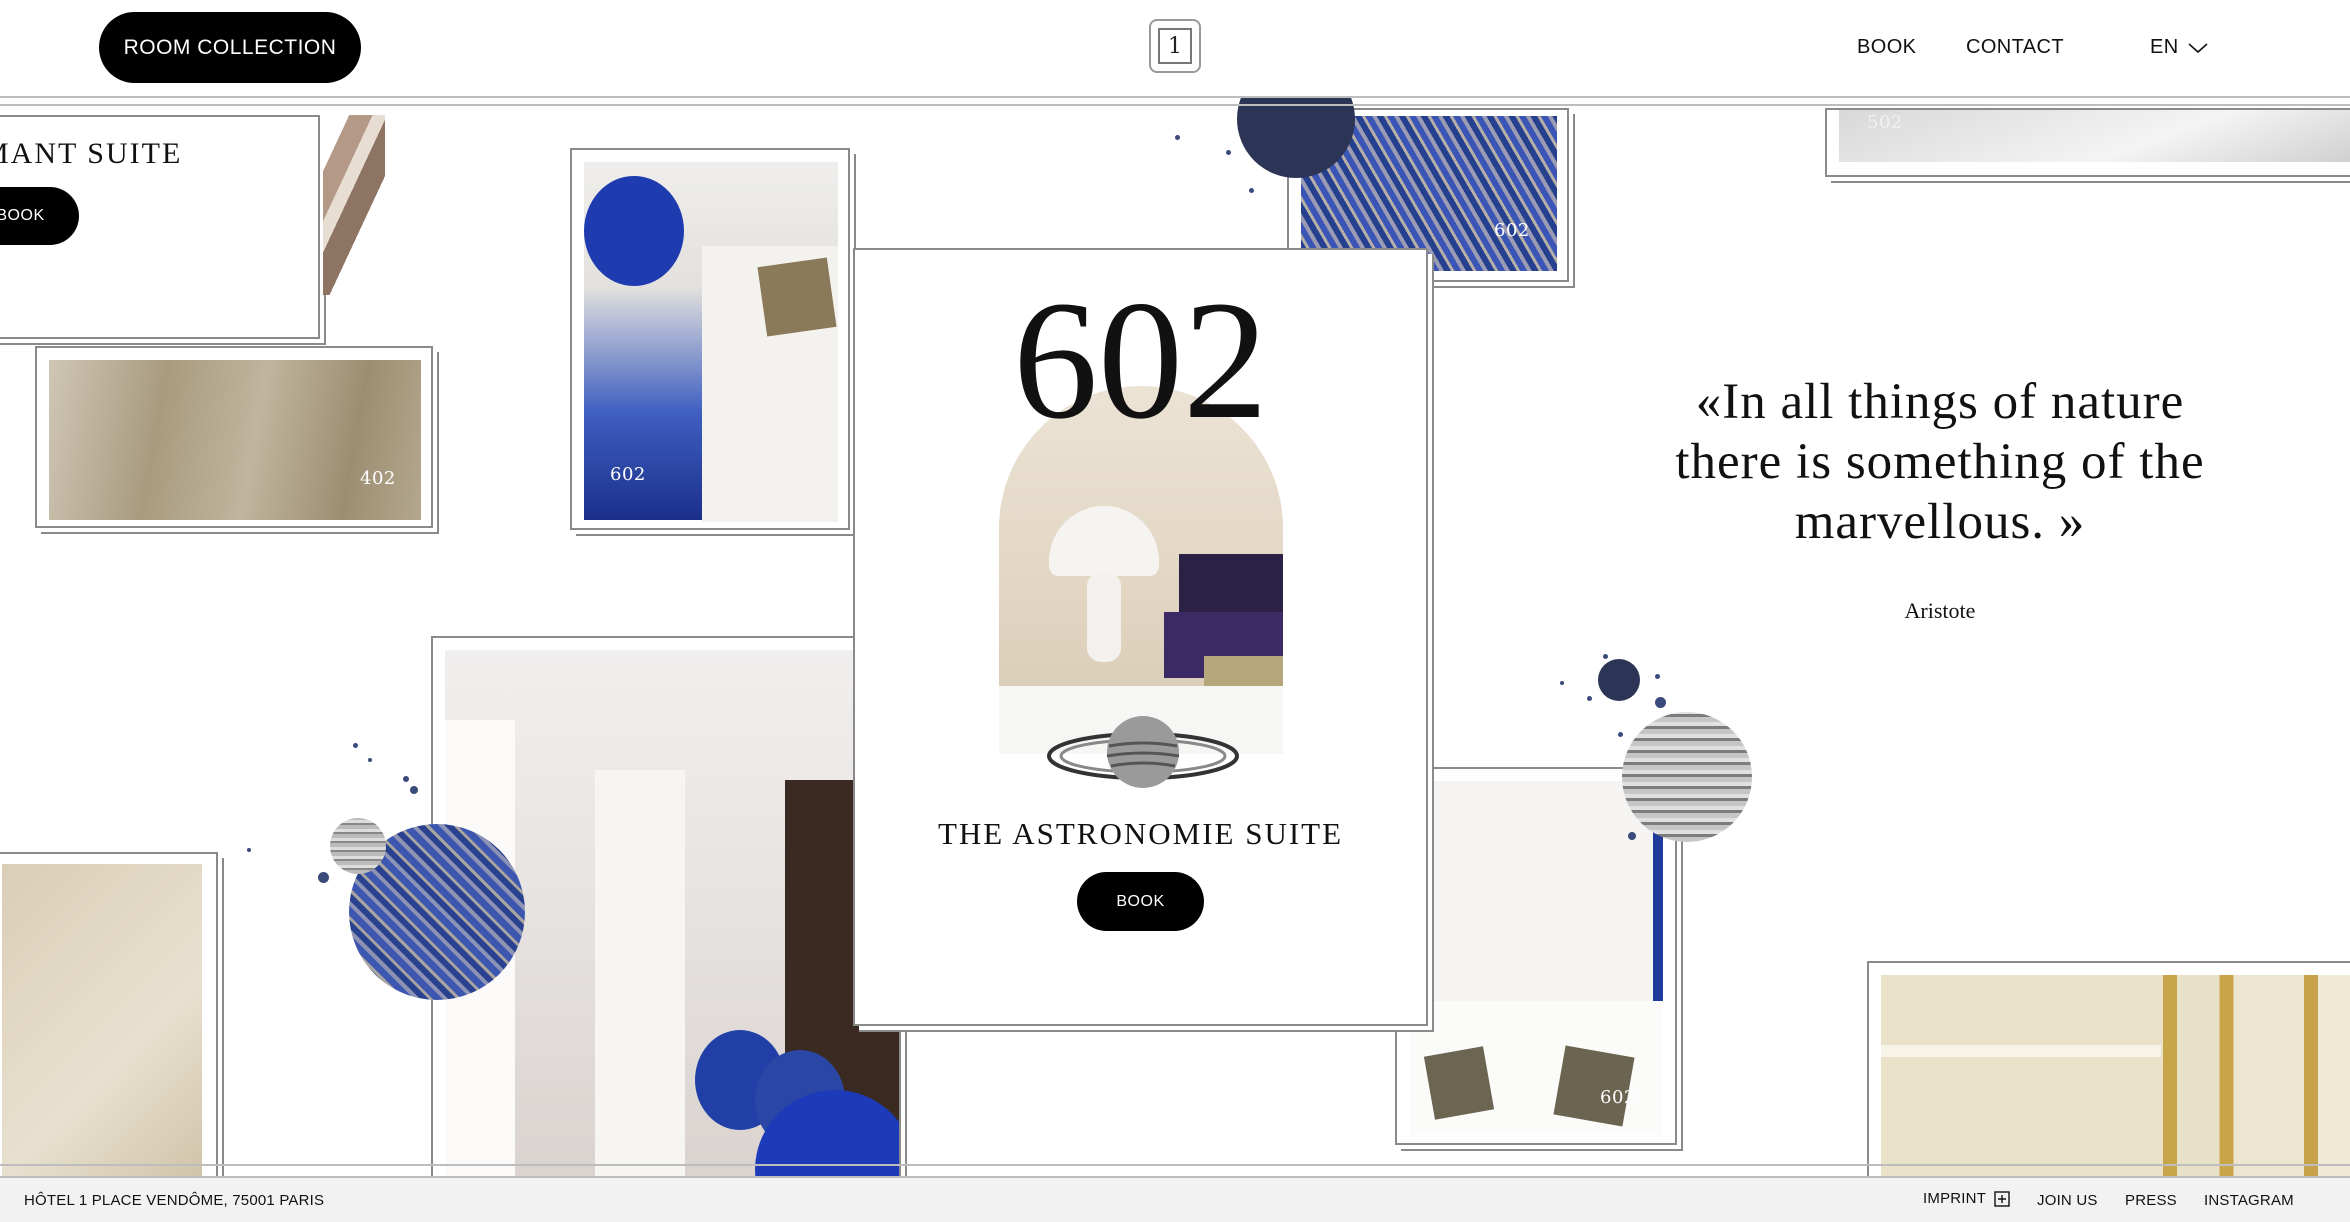  Describe the element at coordinates (1175, 105) in the screenshot. I see `header-divider` at that location.